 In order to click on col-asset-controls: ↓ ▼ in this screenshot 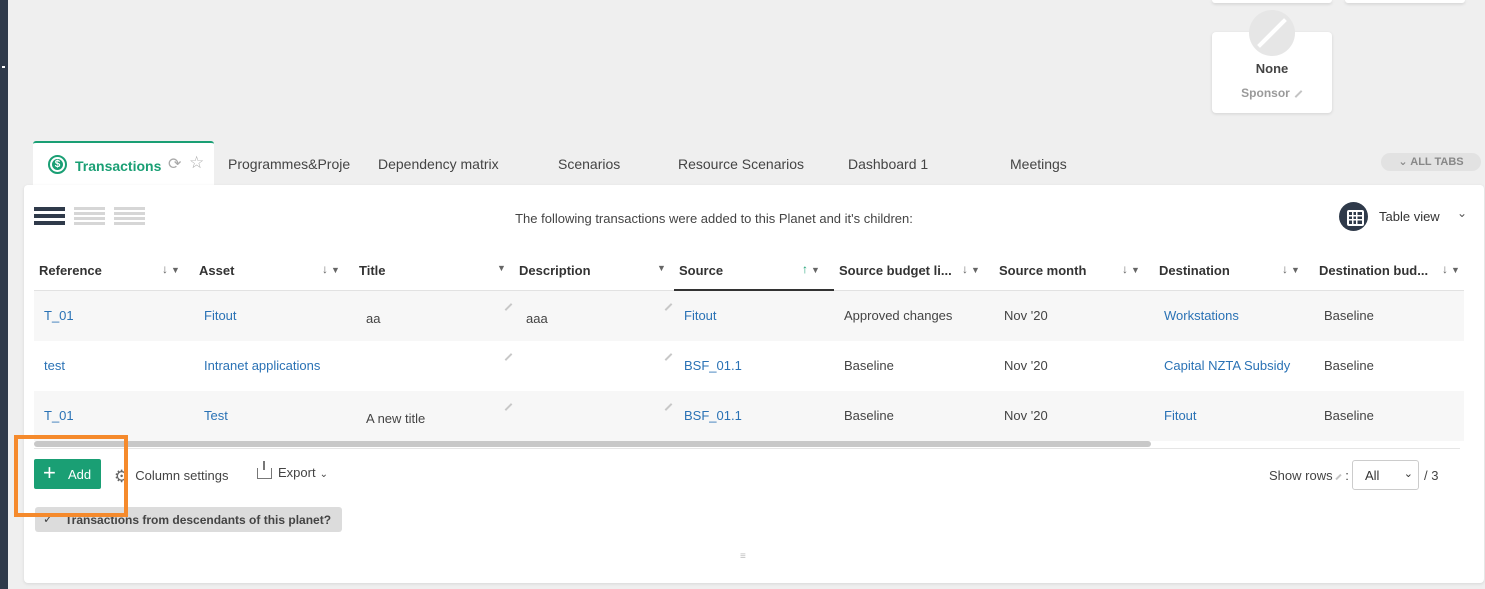, I will do `click(331, 269)`.